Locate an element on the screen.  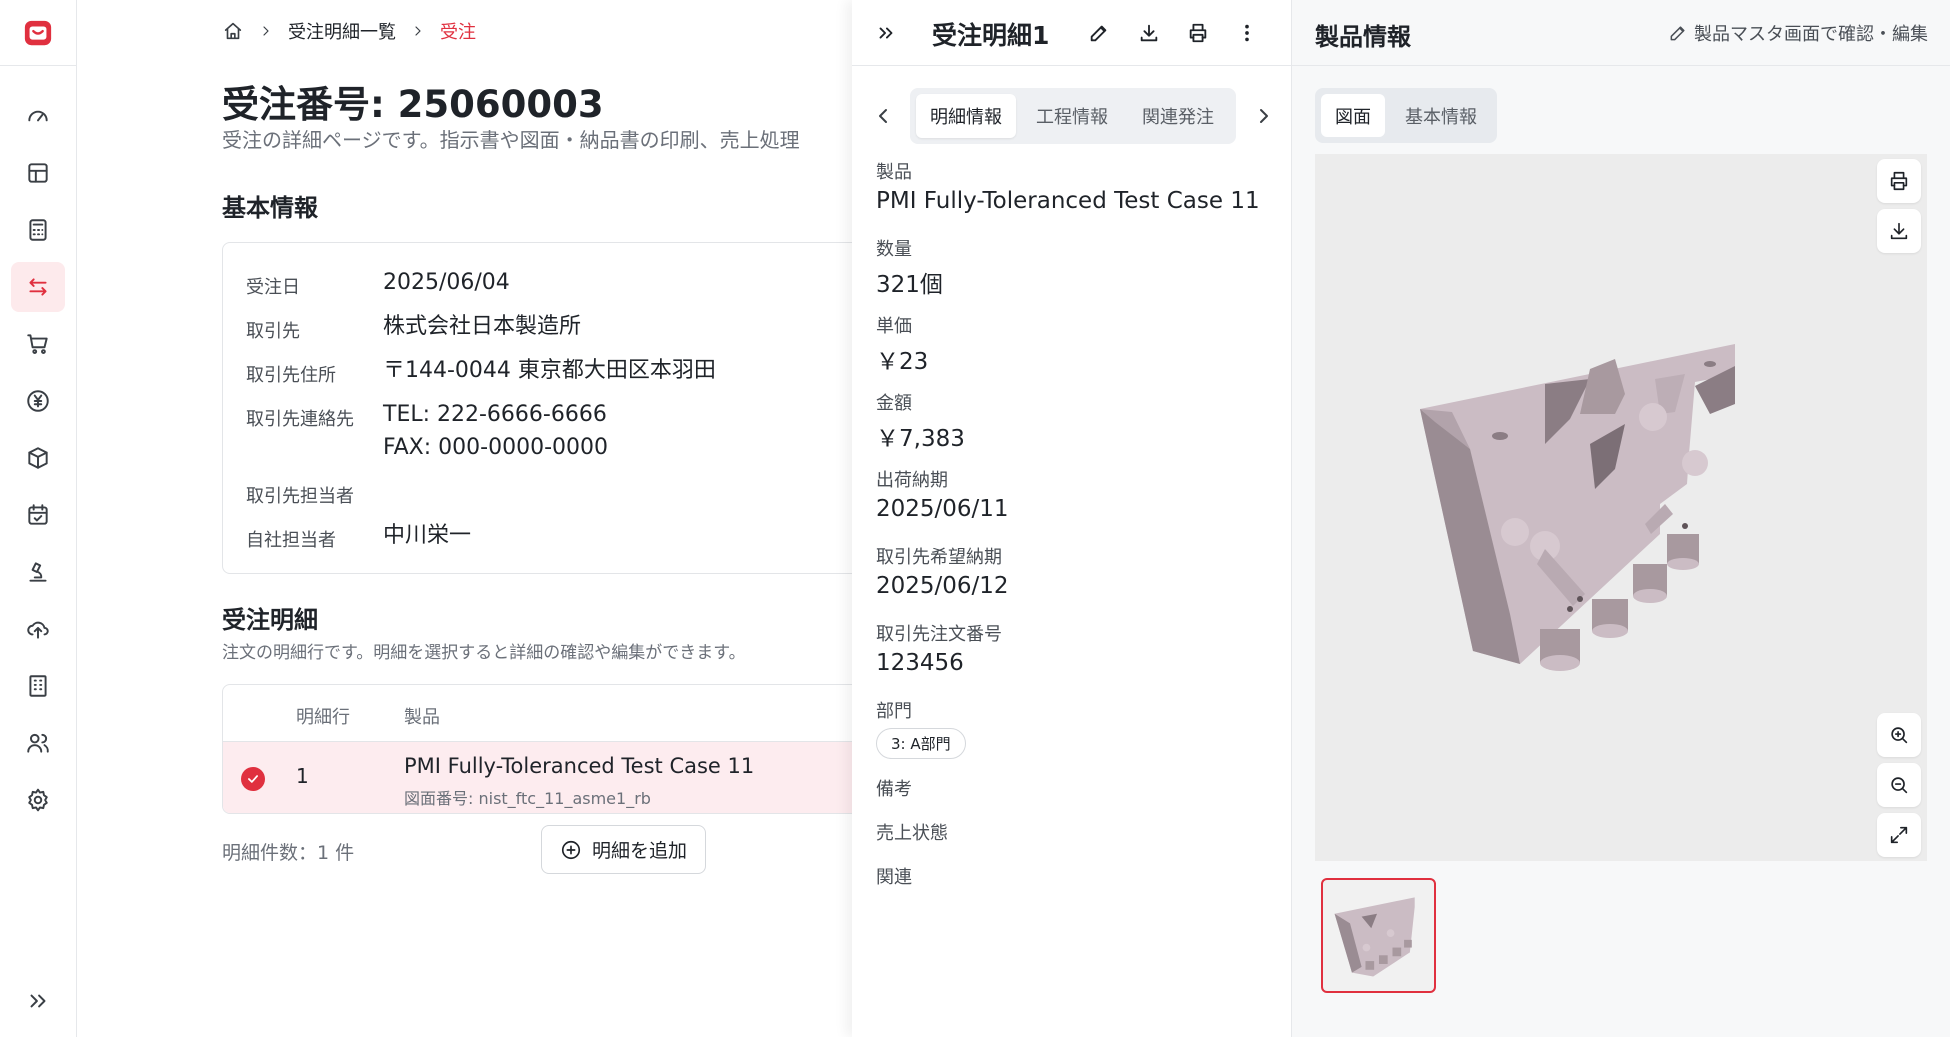
department-chip: 3: A部門 is located at coordinates (921, 743).